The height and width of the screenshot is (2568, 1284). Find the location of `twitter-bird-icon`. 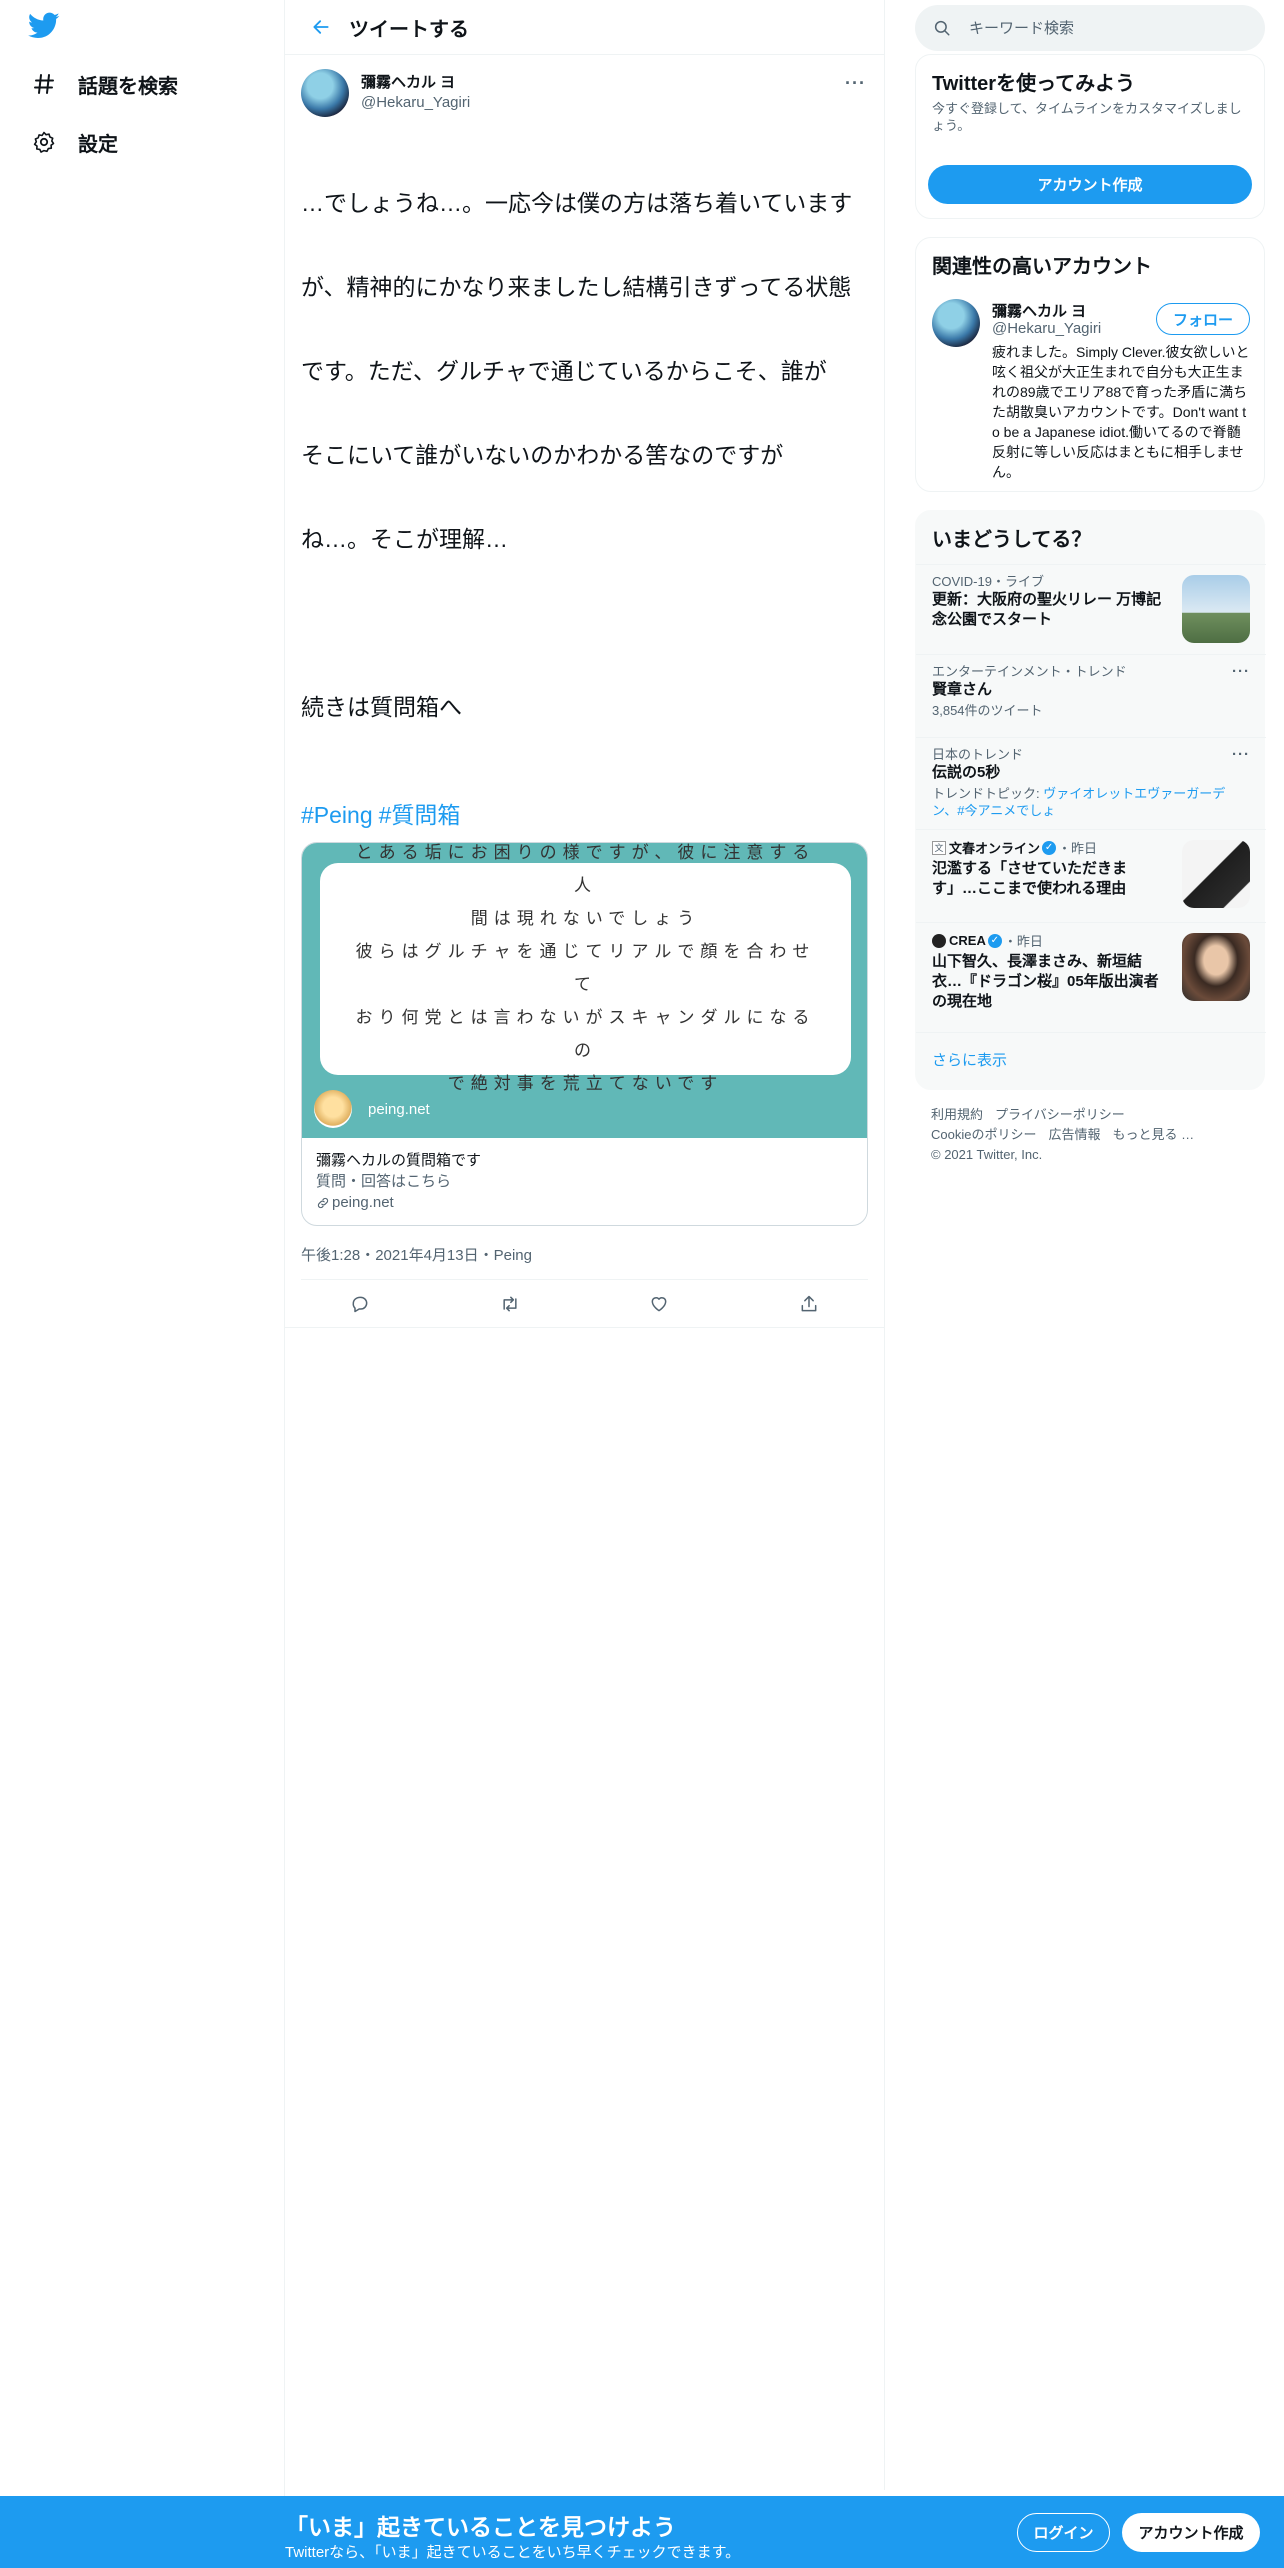

twitter-bird-icon is located at coordinates (45, 28).